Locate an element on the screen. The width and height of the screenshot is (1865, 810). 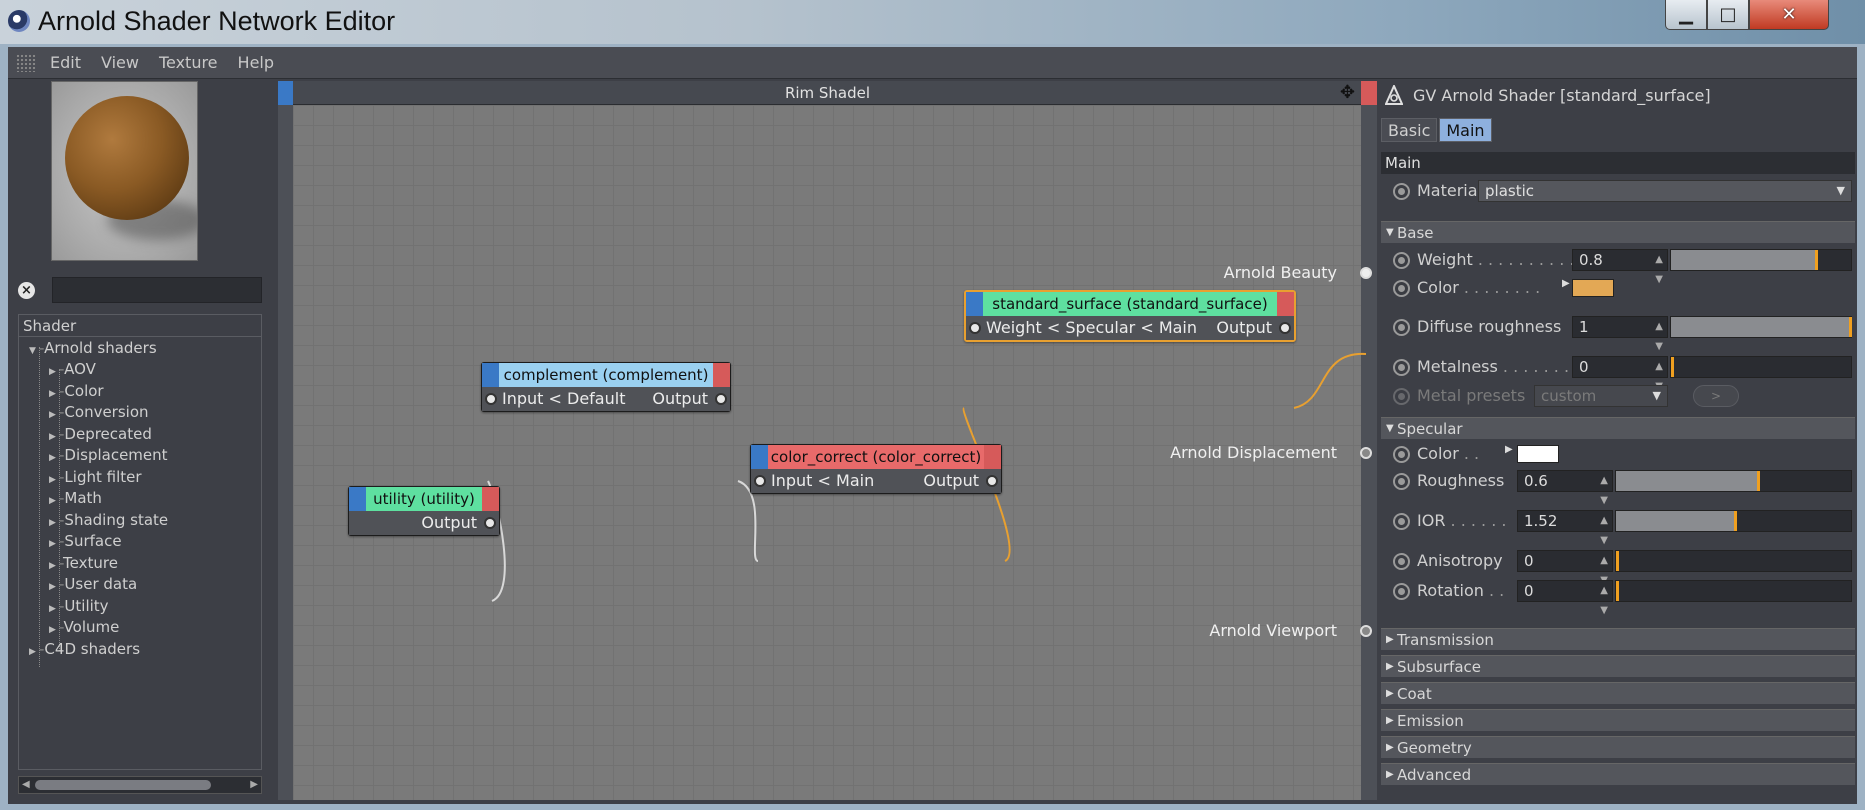
group-coat-header: ▶ Coat is located at coordinates (1618, 693).